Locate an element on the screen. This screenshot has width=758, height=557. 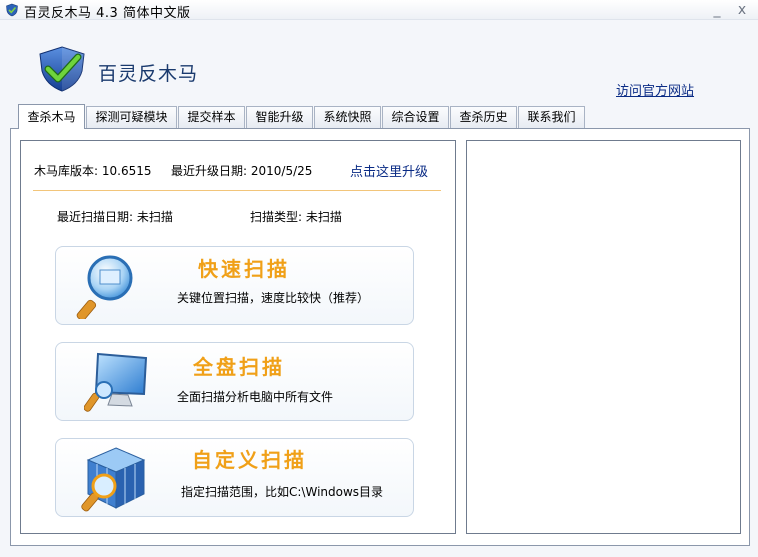
window-title: 百灵反木马 4.3 简体中文版 is located at coordinates (107, 13).